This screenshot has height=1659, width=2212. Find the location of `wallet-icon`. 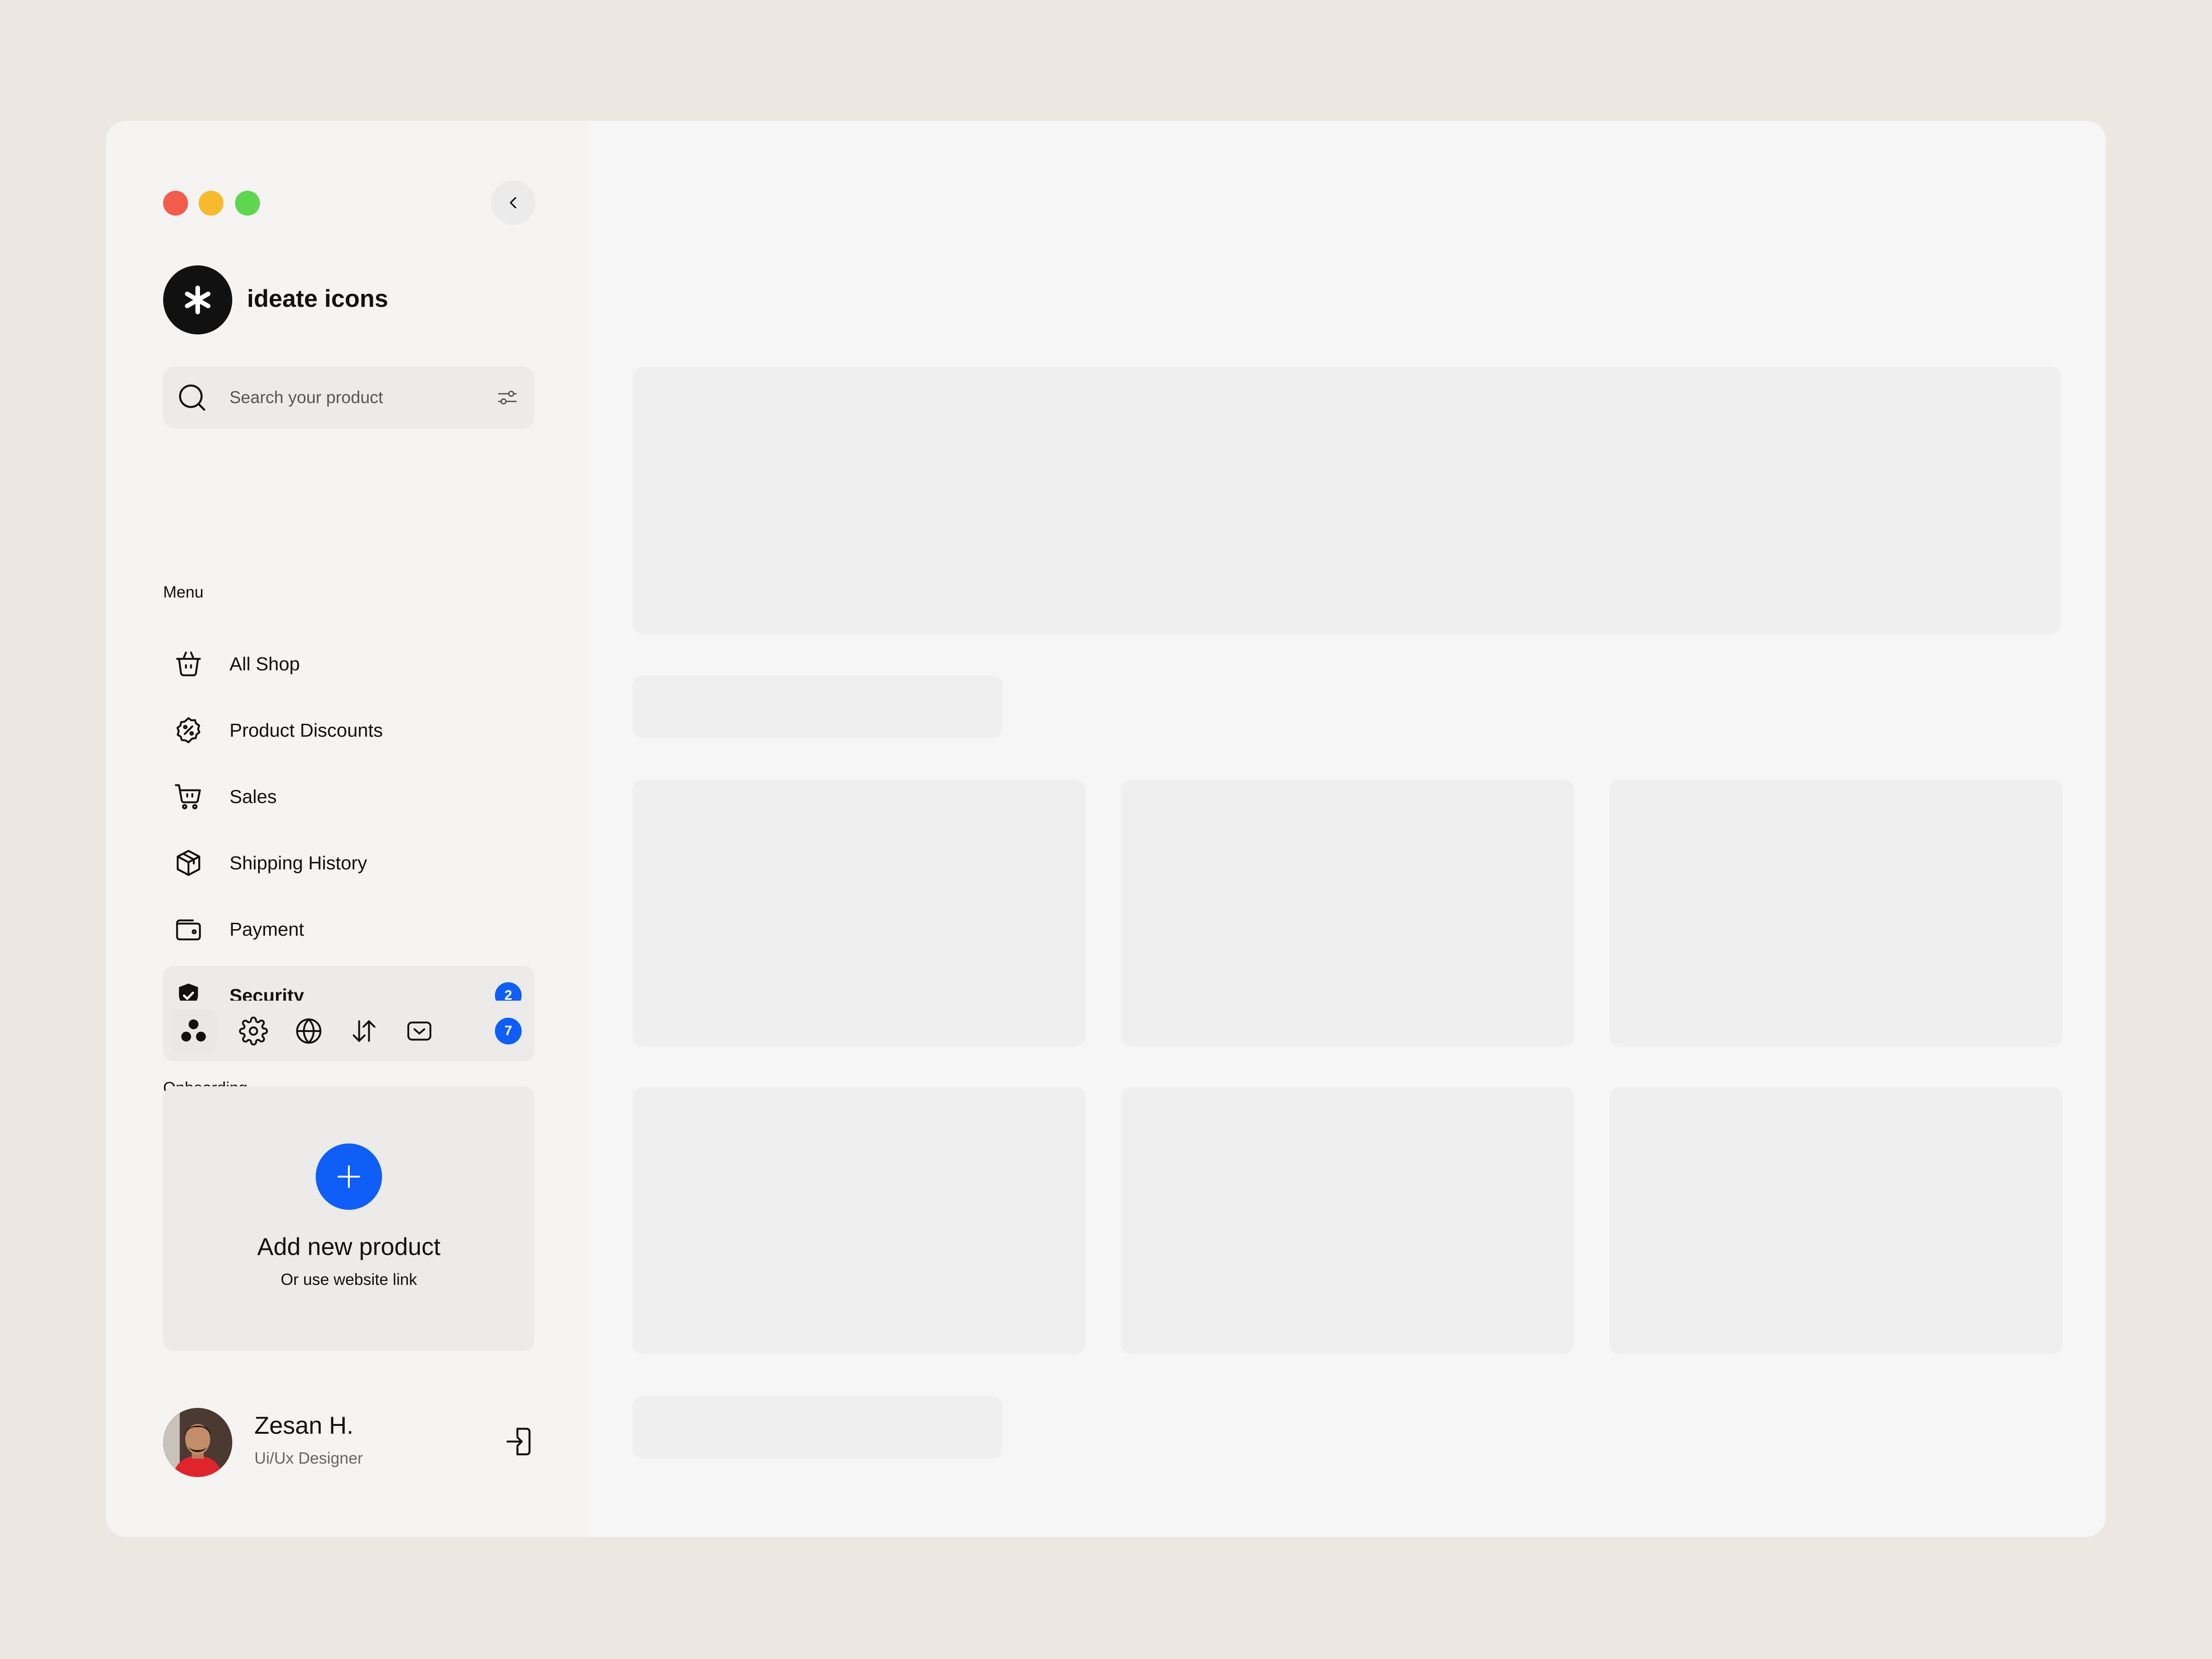

wallet-icon is located at coordinates (188, 930).